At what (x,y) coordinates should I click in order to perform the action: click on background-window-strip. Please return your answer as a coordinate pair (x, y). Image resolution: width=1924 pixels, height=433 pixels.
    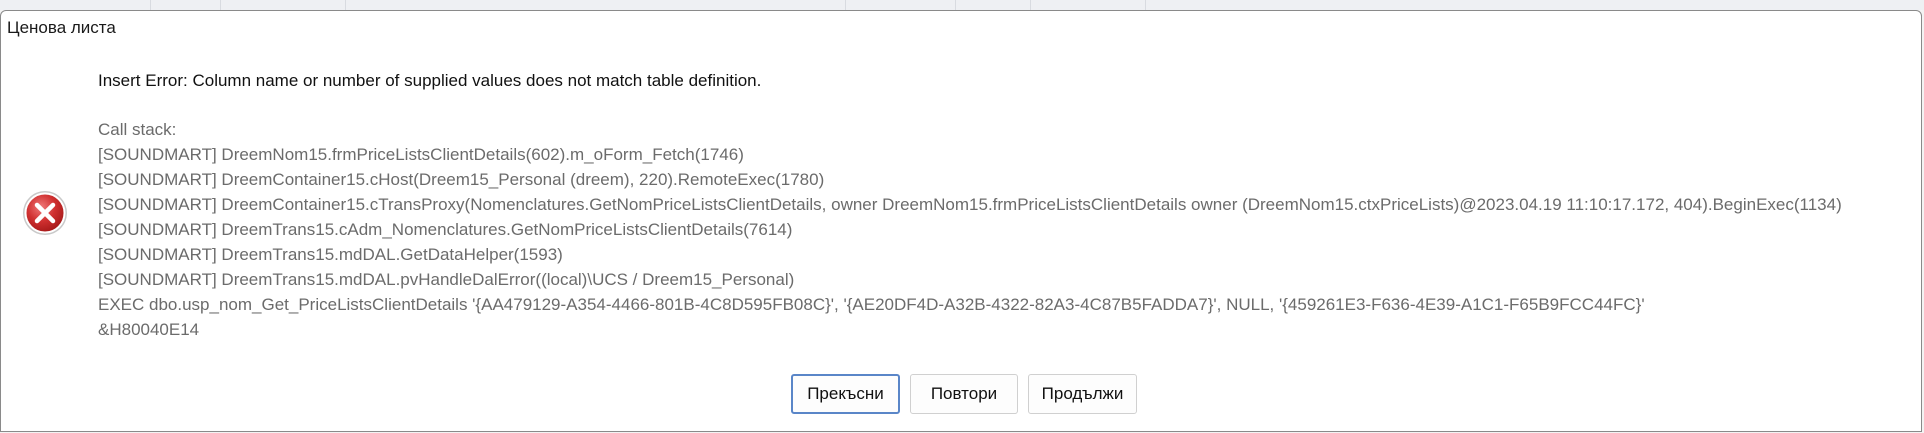
    Looking at the image, I should click on (962, 5).